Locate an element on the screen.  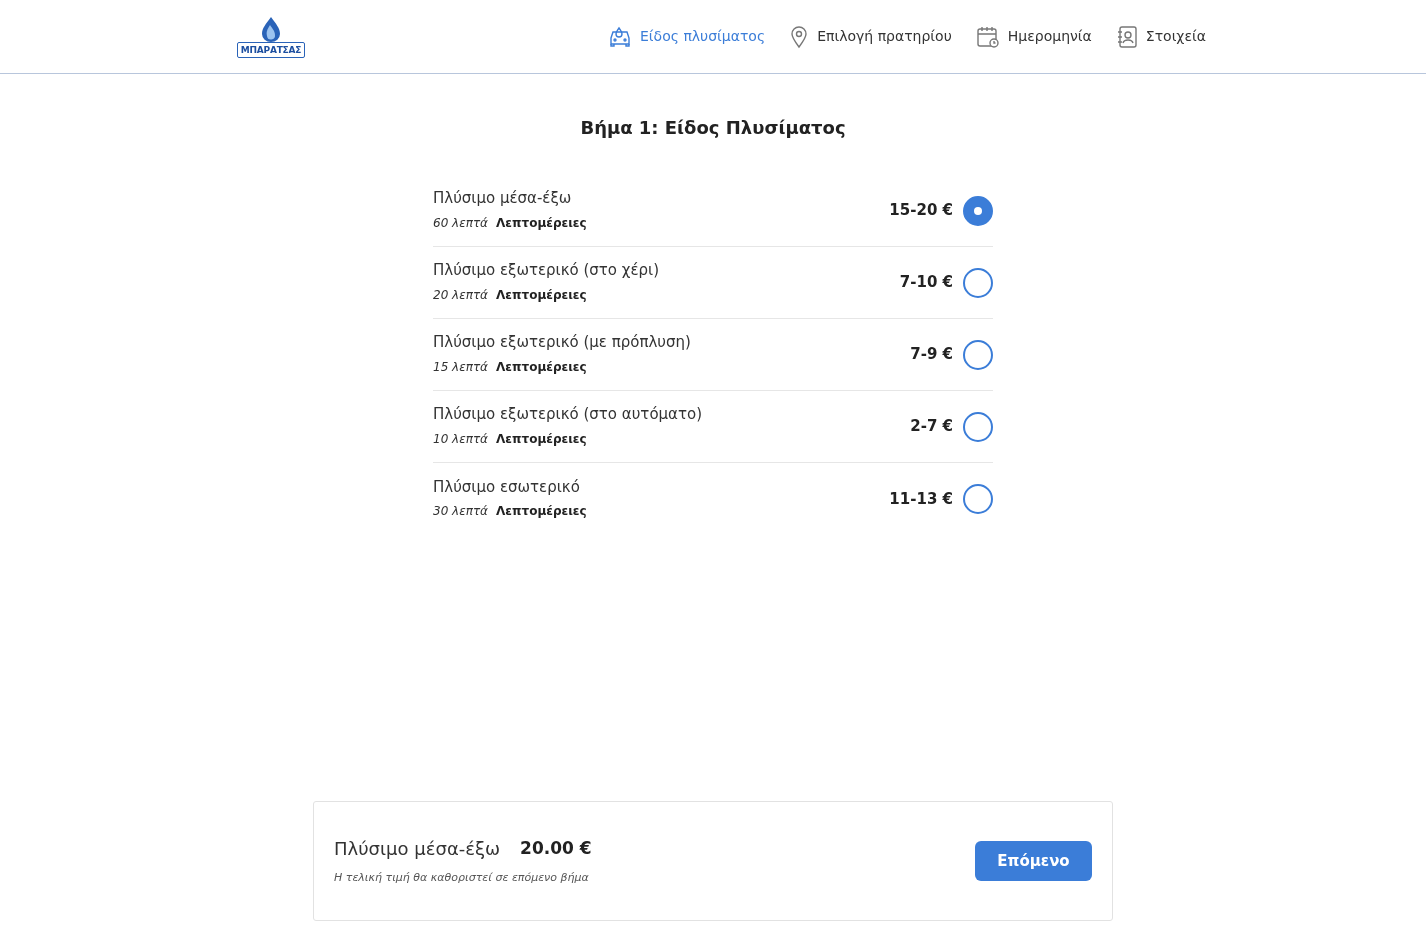
price-range: 2-7 € is located at coordinates (931, 427).